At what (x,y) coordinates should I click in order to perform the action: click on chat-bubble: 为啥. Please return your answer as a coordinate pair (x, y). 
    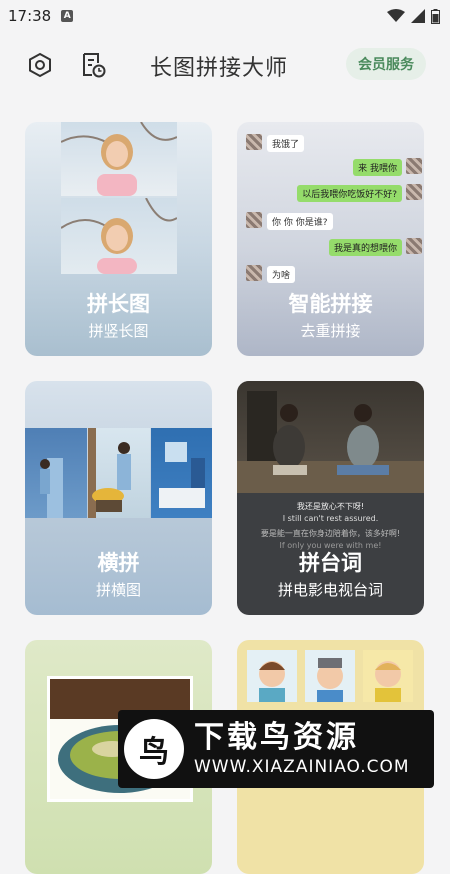
    Looking at the image, I should click on (281, 274).